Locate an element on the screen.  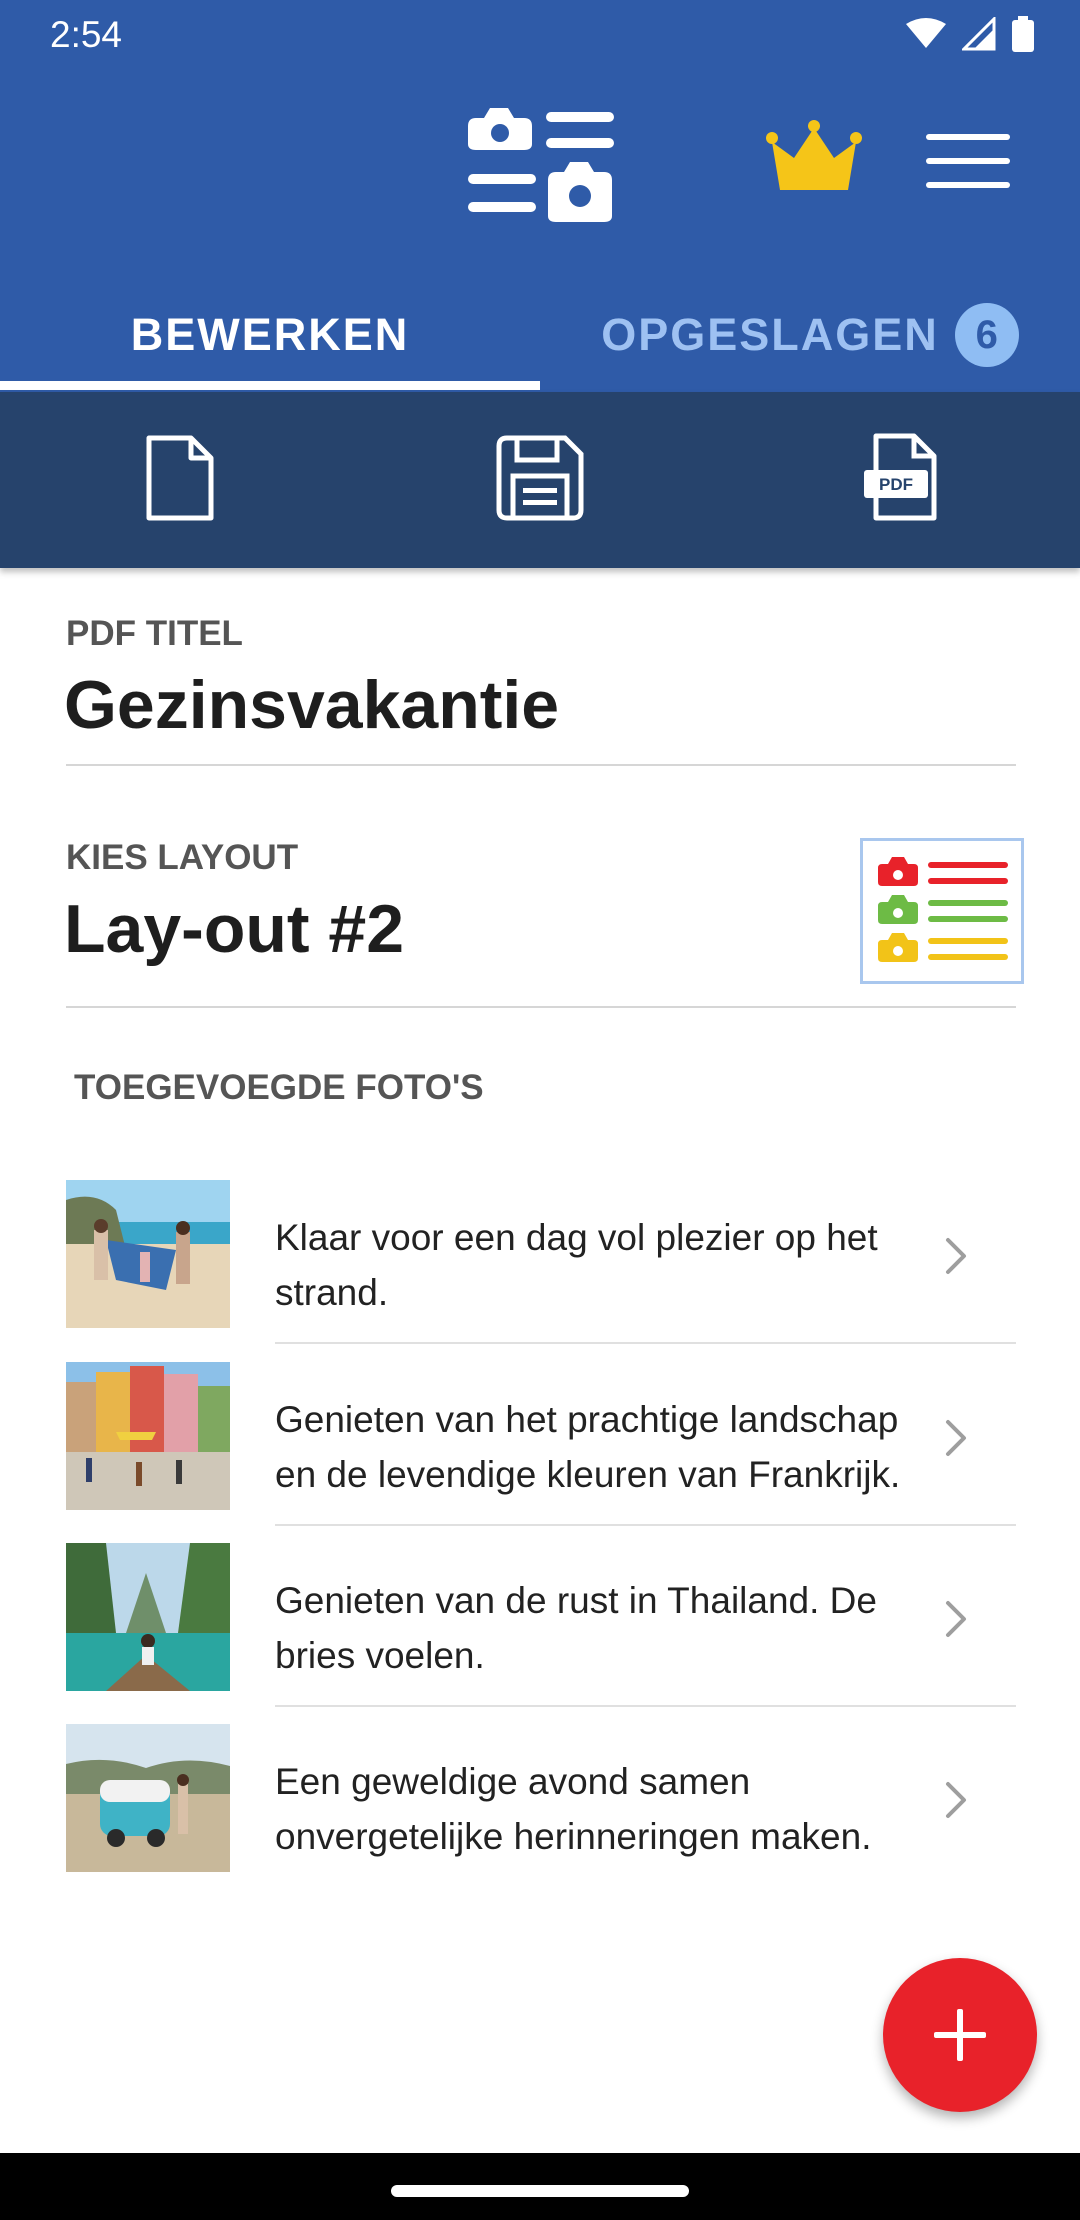
tab-bewerken: BEWERKEN is located at coordinates (270, 335).